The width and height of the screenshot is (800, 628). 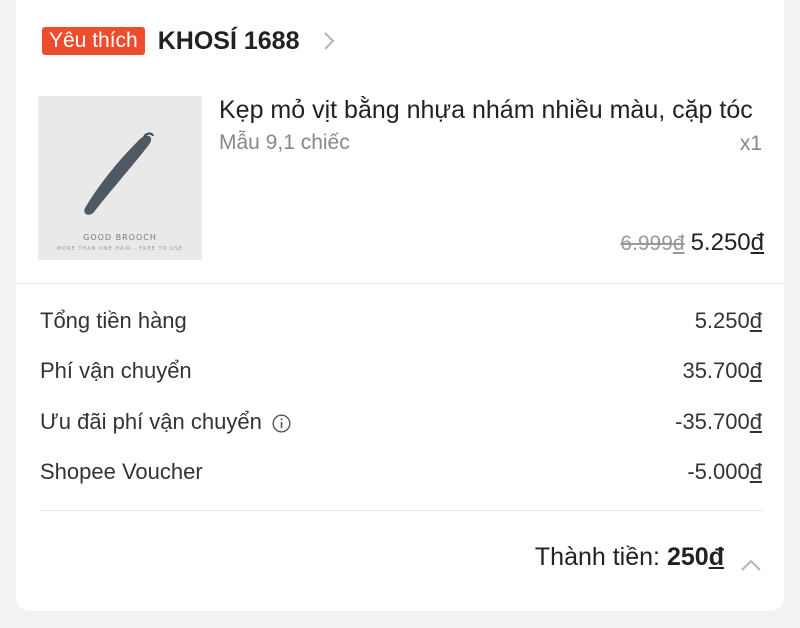 I want to click on summary-value: 35.700đ, so click(x=722, y=370).